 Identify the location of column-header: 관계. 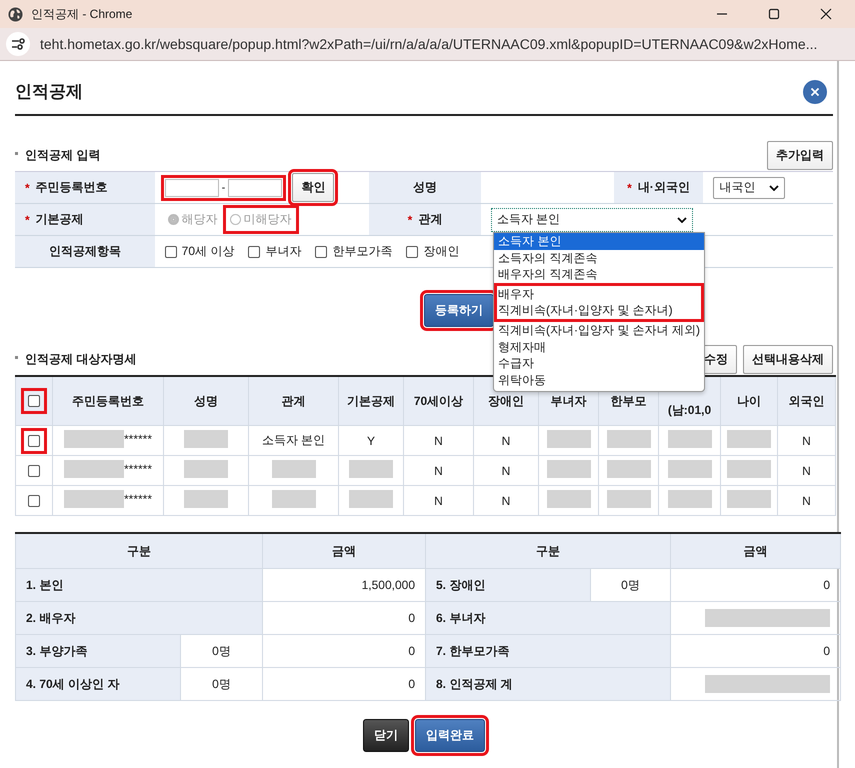
(293, 401).